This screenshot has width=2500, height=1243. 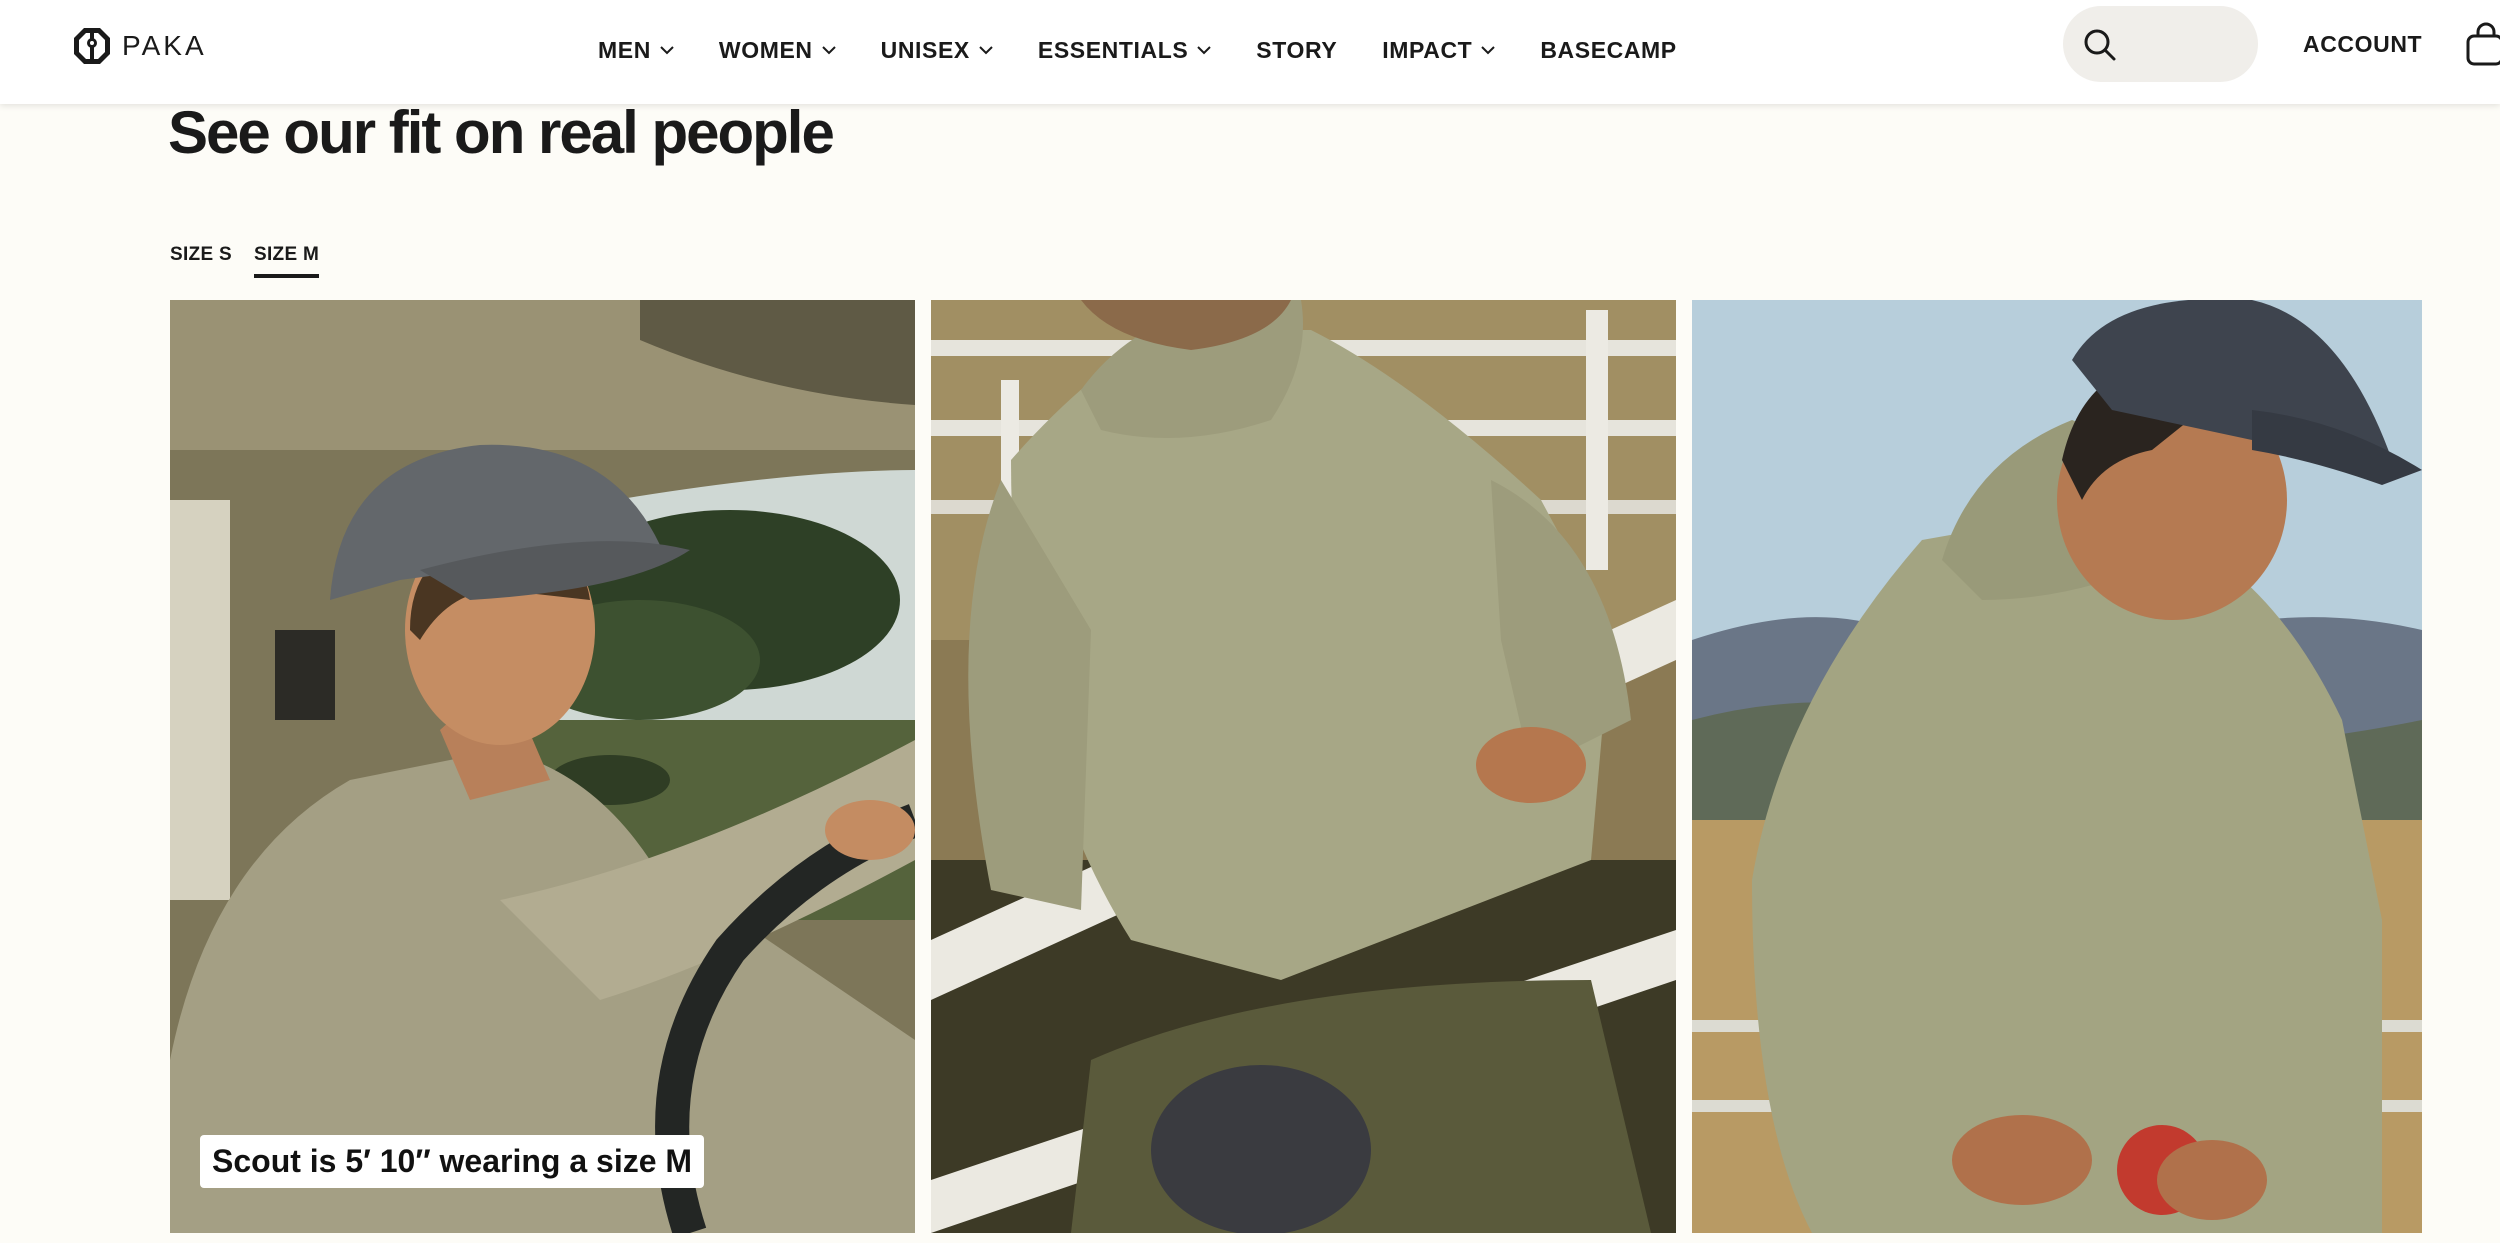 I want to click on photo-caption: Scout is 5′ 10″ wearing a size M, so click(x=452, y=1161).